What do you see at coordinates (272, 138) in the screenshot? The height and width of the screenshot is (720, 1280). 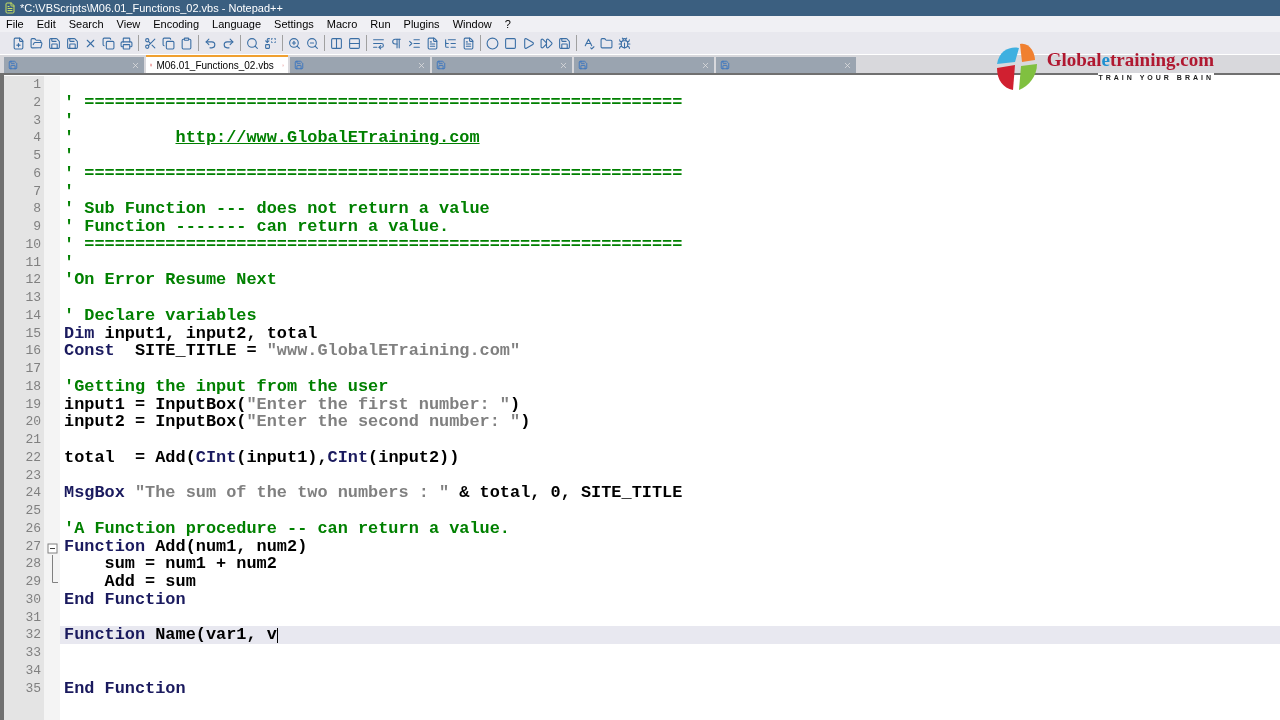 I see `code-line: ' http://www.GlobalETraining.com` at bounding box center [272, 138].